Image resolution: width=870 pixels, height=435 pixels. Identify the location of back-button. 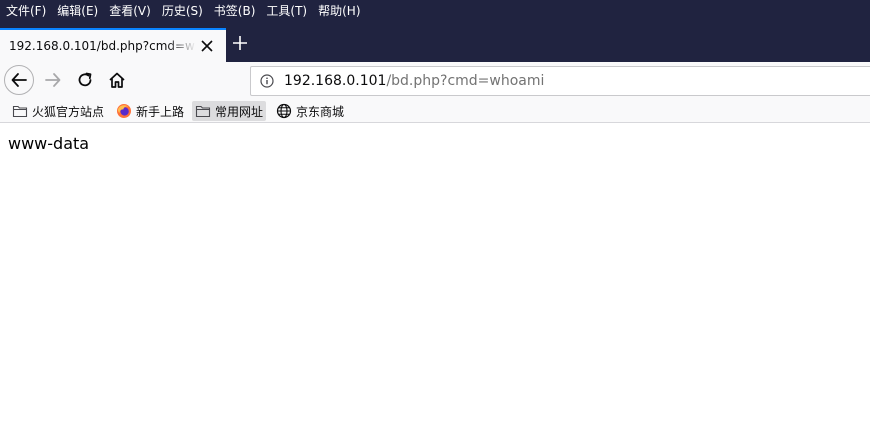
(19, 80).